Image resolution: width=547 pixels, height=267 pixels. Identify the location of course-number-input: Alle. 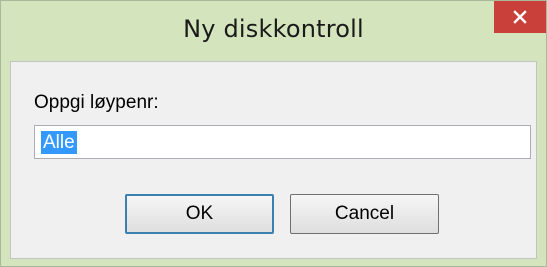
(282, 142).